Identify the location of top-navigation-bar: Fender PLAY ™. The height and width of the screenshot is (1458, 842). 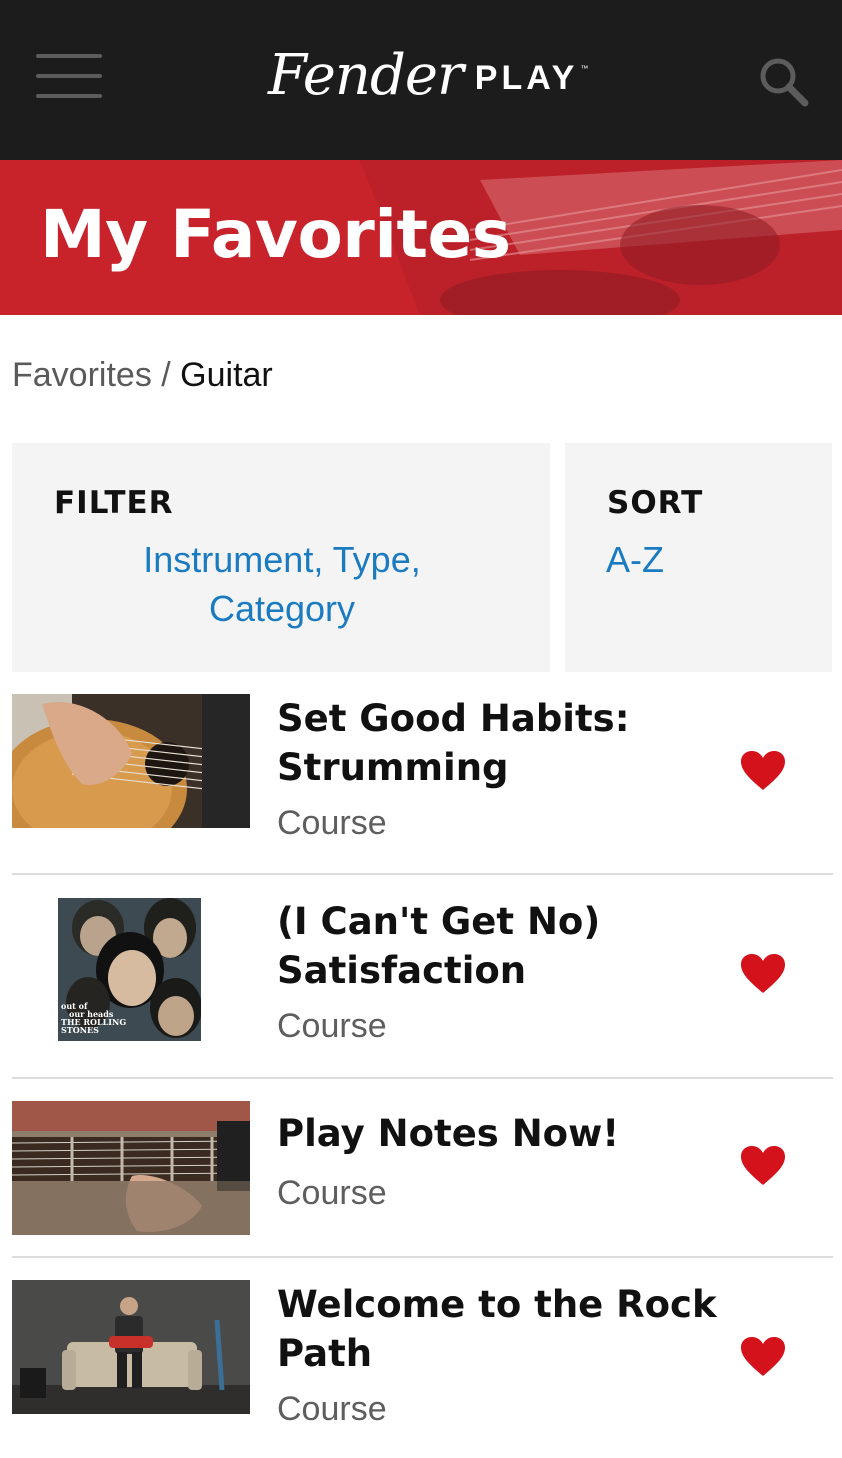
(421, 80).